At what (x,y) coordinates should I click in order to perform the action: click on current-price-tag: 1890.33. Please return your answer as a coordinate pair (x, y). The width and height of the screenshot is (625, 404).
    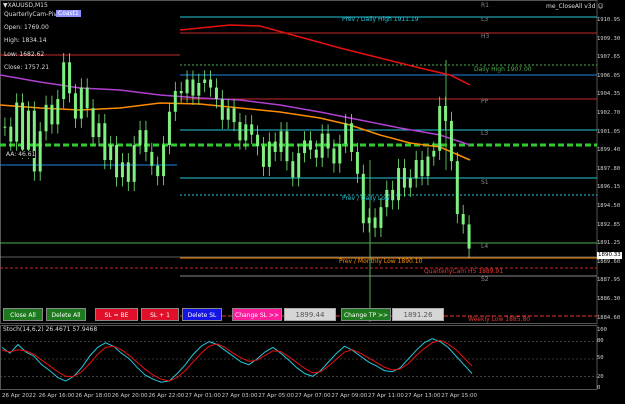
    Looking at the image, I should click on (609, 255).